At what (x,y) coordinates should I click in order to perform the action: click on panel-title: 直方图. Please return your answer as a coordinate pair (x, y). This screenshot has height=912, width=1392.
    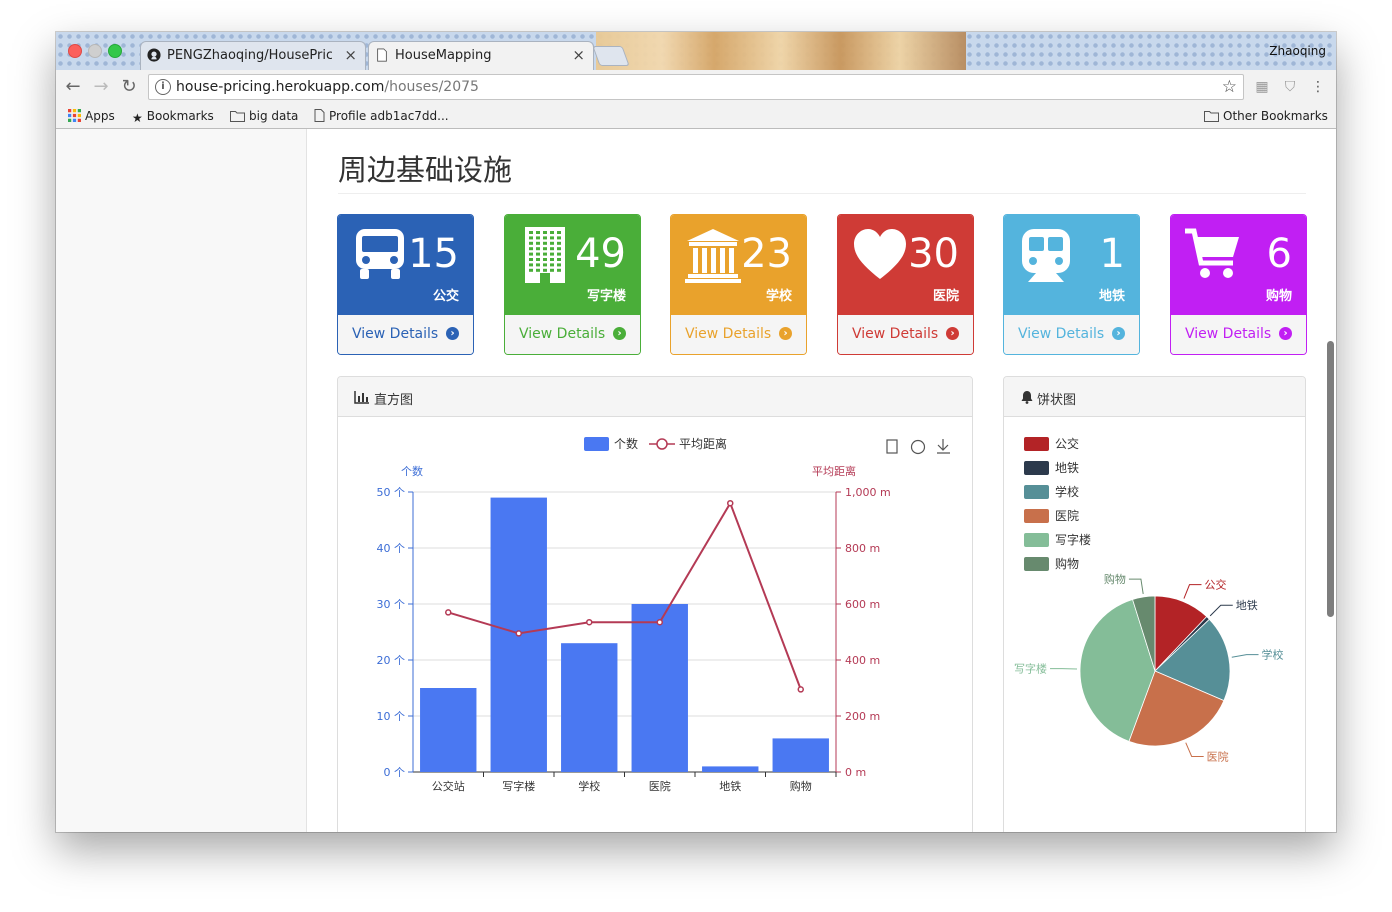
    Looking at the image, I should click on (394, 400).